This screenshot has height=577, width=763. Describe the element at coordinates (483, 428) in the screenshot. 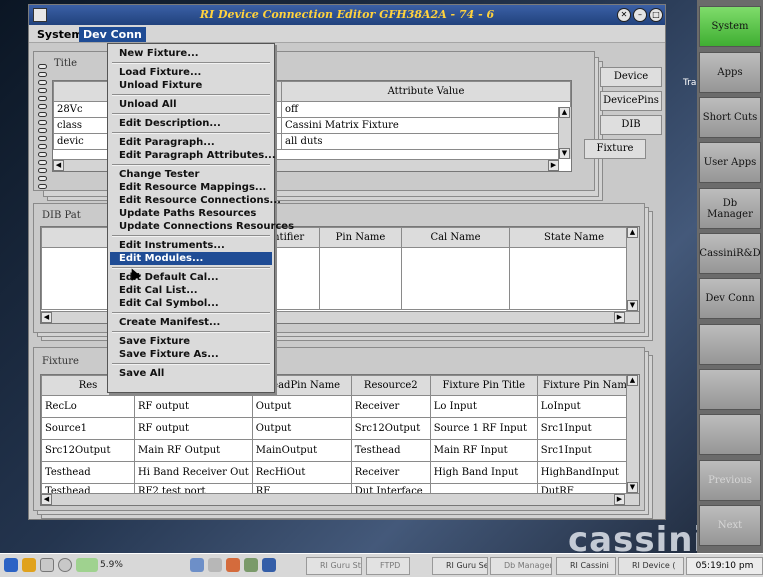

I see `table-cell: Source 1 RF Input` at that location.